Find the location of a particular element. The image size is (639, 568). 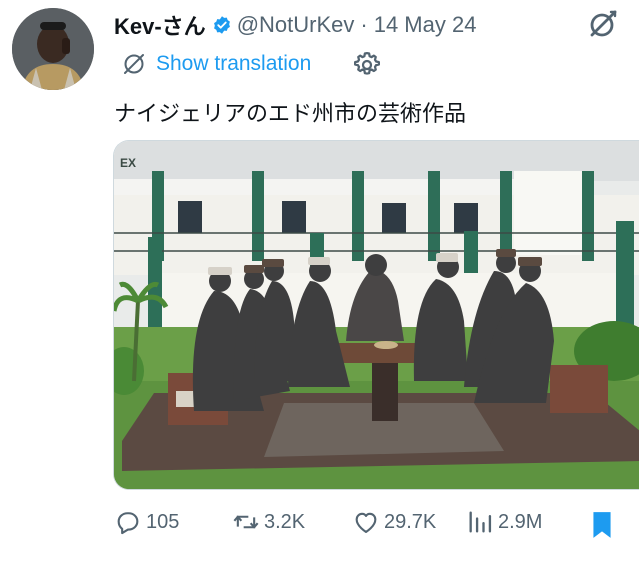

avatar is located at coordinates (53, 49).